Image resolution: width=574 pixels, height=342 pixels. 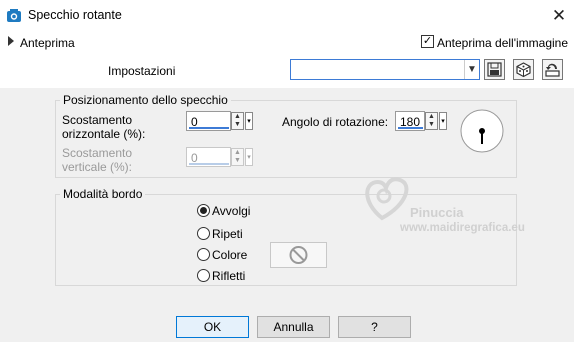 What do you see at coordinates (103, 194) in the screenshot?
I see `edge-mode-title: Modalità bordo` at bounding box center [103, 194].